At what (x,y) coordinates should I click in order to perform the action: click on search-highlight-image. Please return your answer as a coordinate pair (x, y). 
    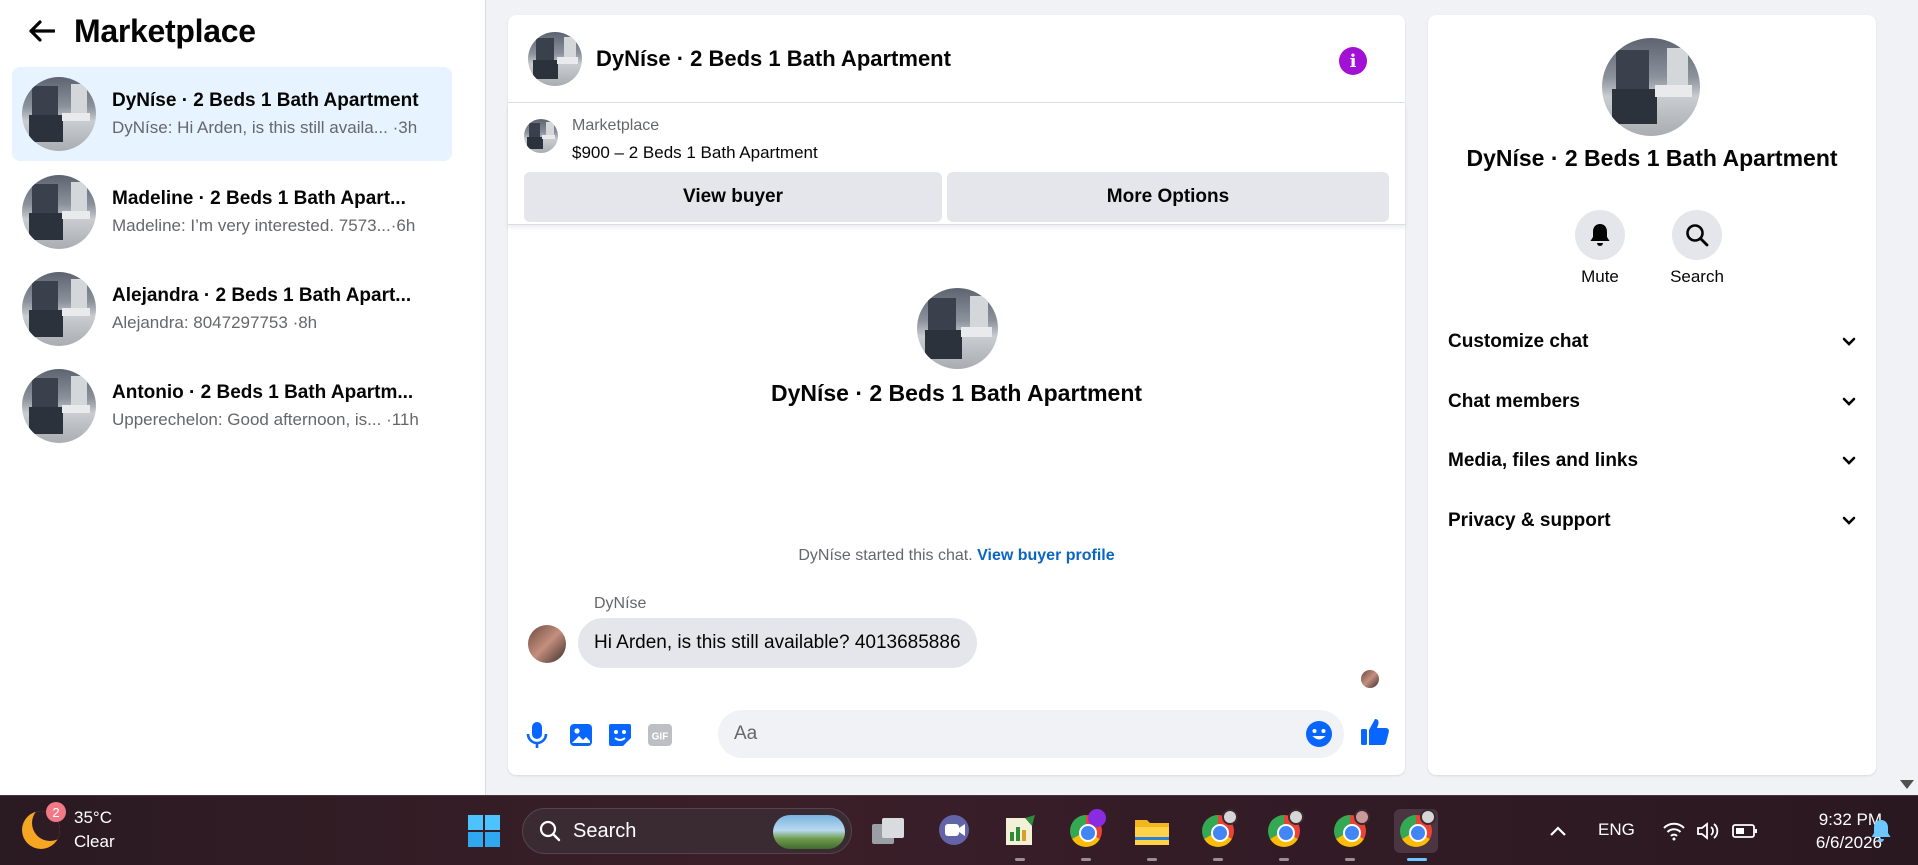
    Looking at the image, I should click on (809, 832).